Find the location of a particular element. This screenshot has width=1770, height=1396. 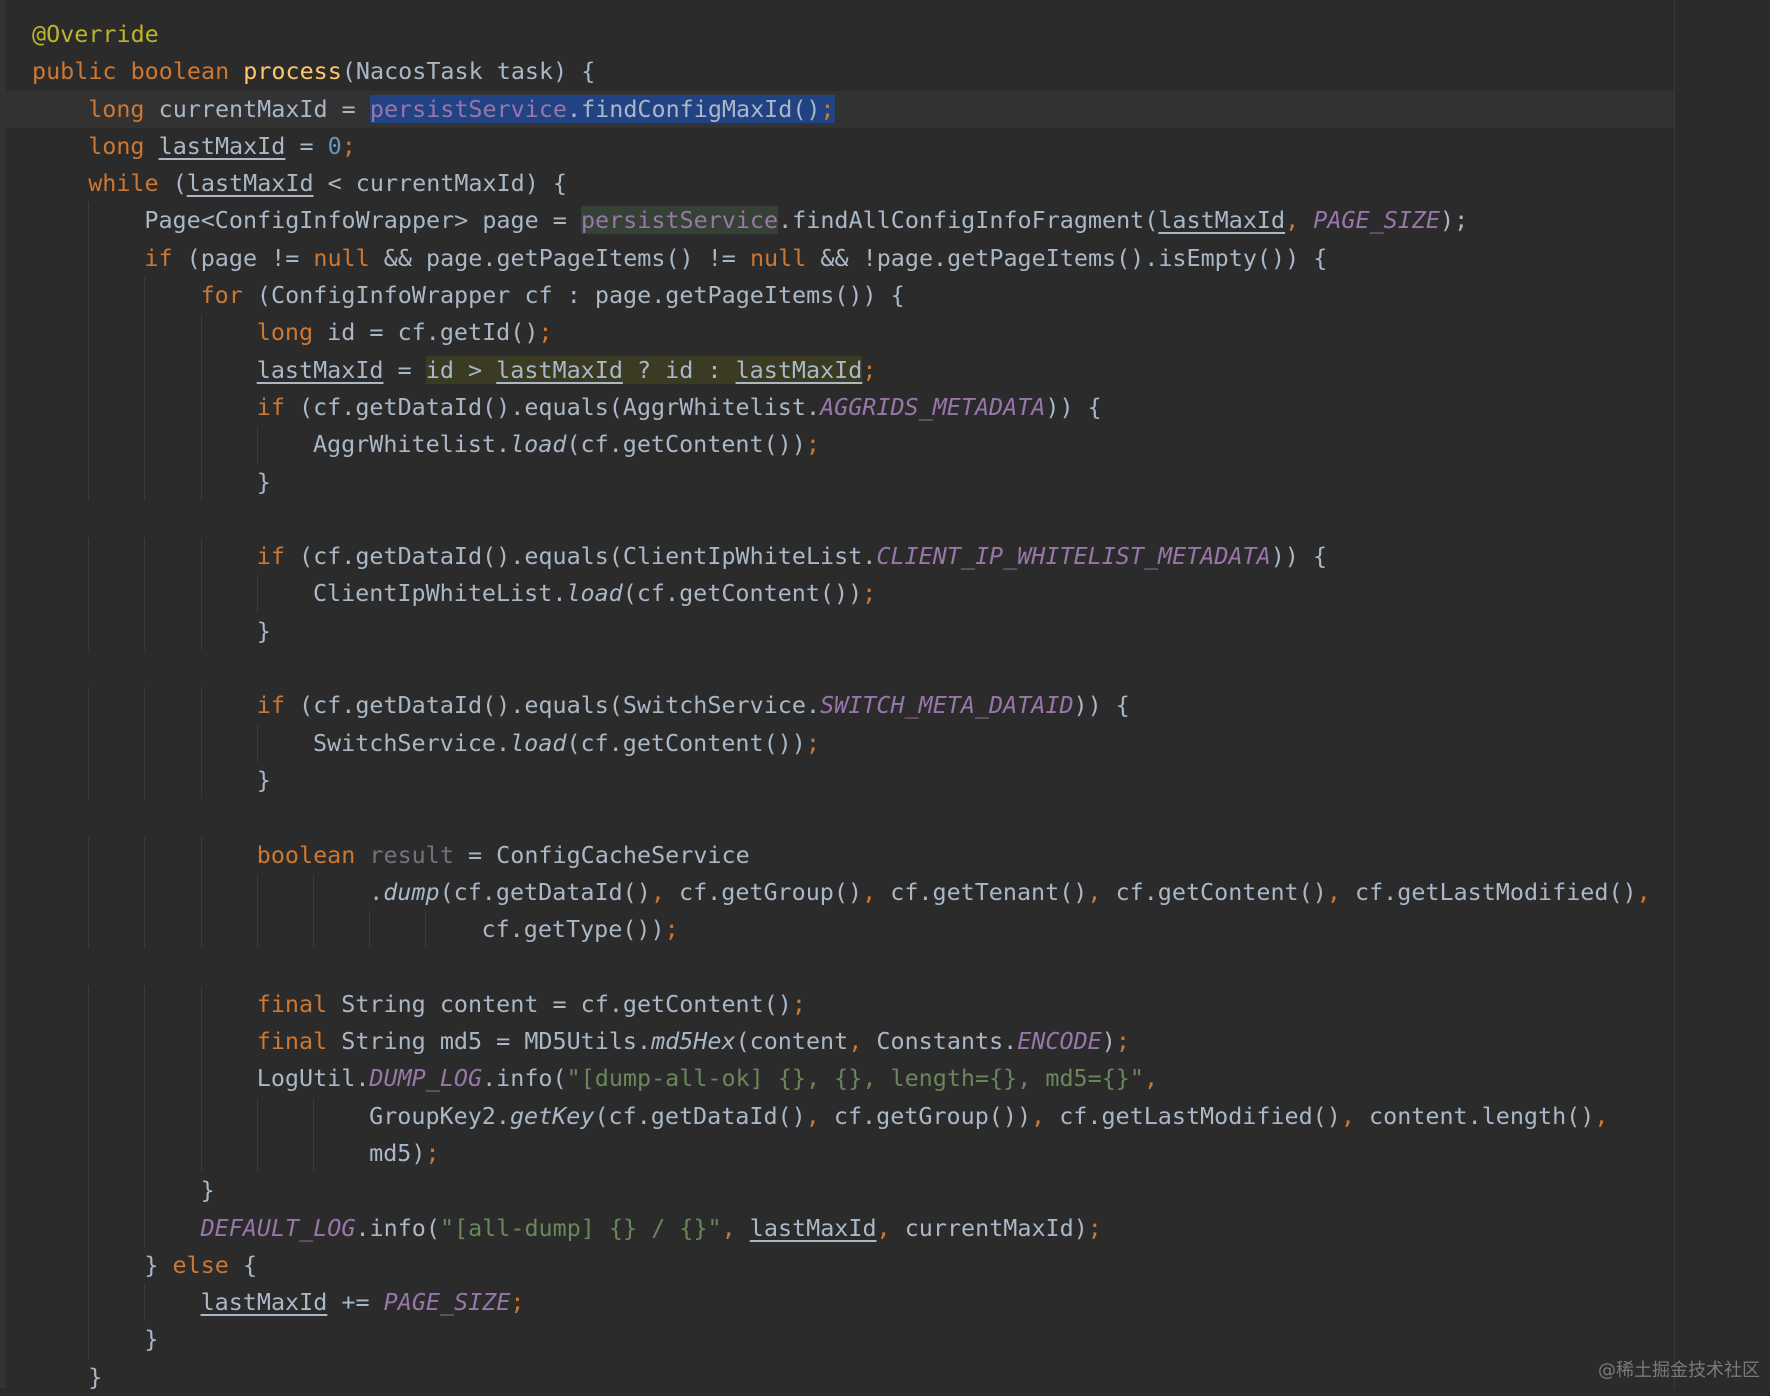

code-token: process is located at coordinates (292, 71).